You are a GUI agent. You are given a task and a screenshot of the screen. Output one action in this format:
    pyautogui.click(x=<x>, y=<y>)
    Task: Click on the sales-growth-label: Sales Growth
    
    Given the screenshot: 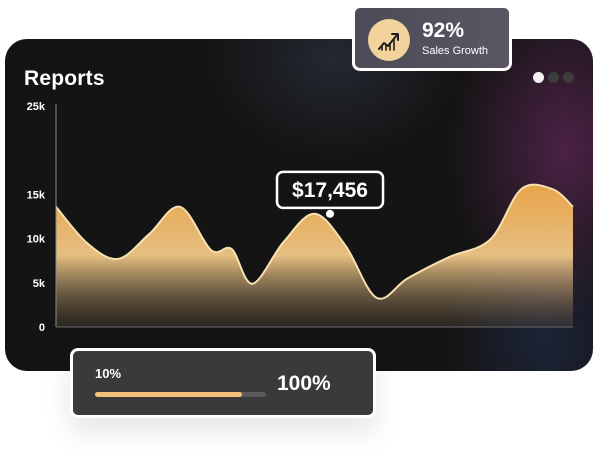 What is the action you would take?
    pyautogui.click(x=455, y=51)
    